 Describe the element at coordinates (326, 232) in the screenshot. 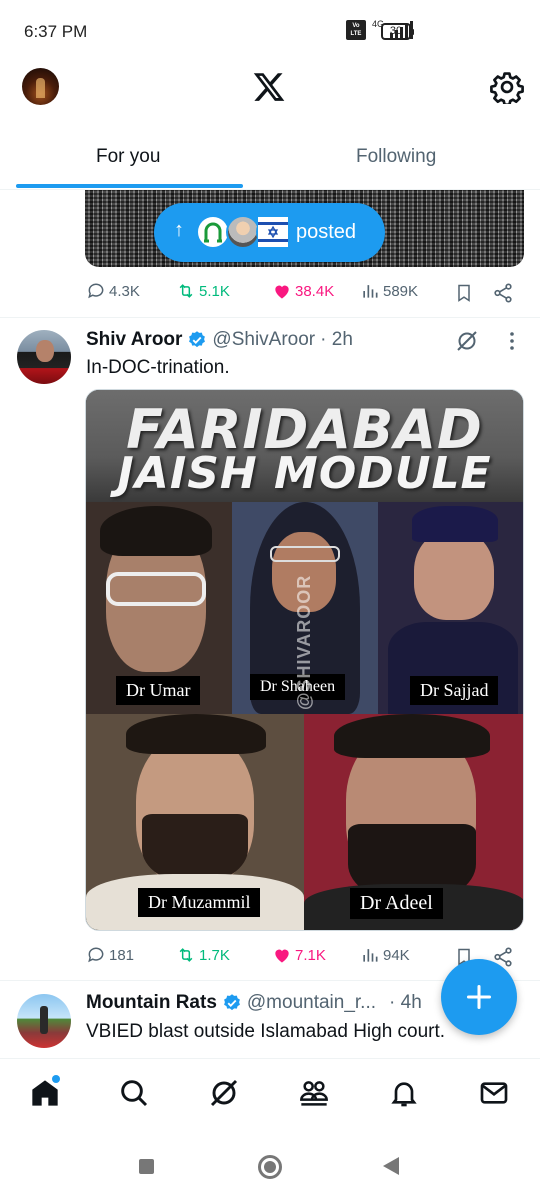

I see `posted-label: posted` at that location.